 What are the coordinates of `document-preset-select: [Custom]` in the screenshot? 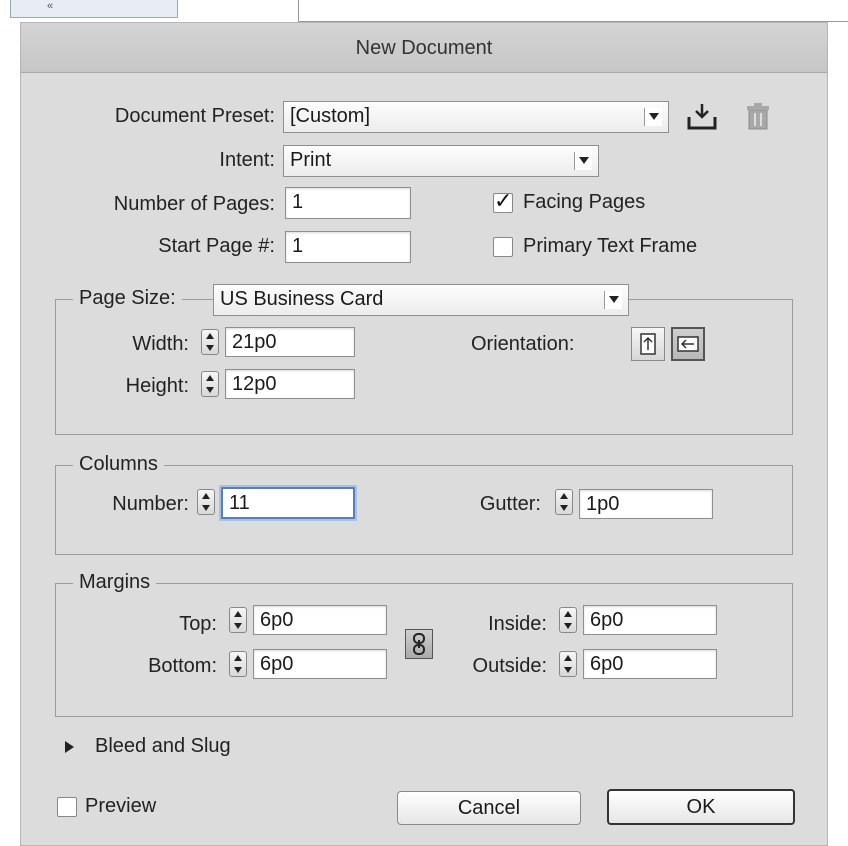 It's located at (476, 117).